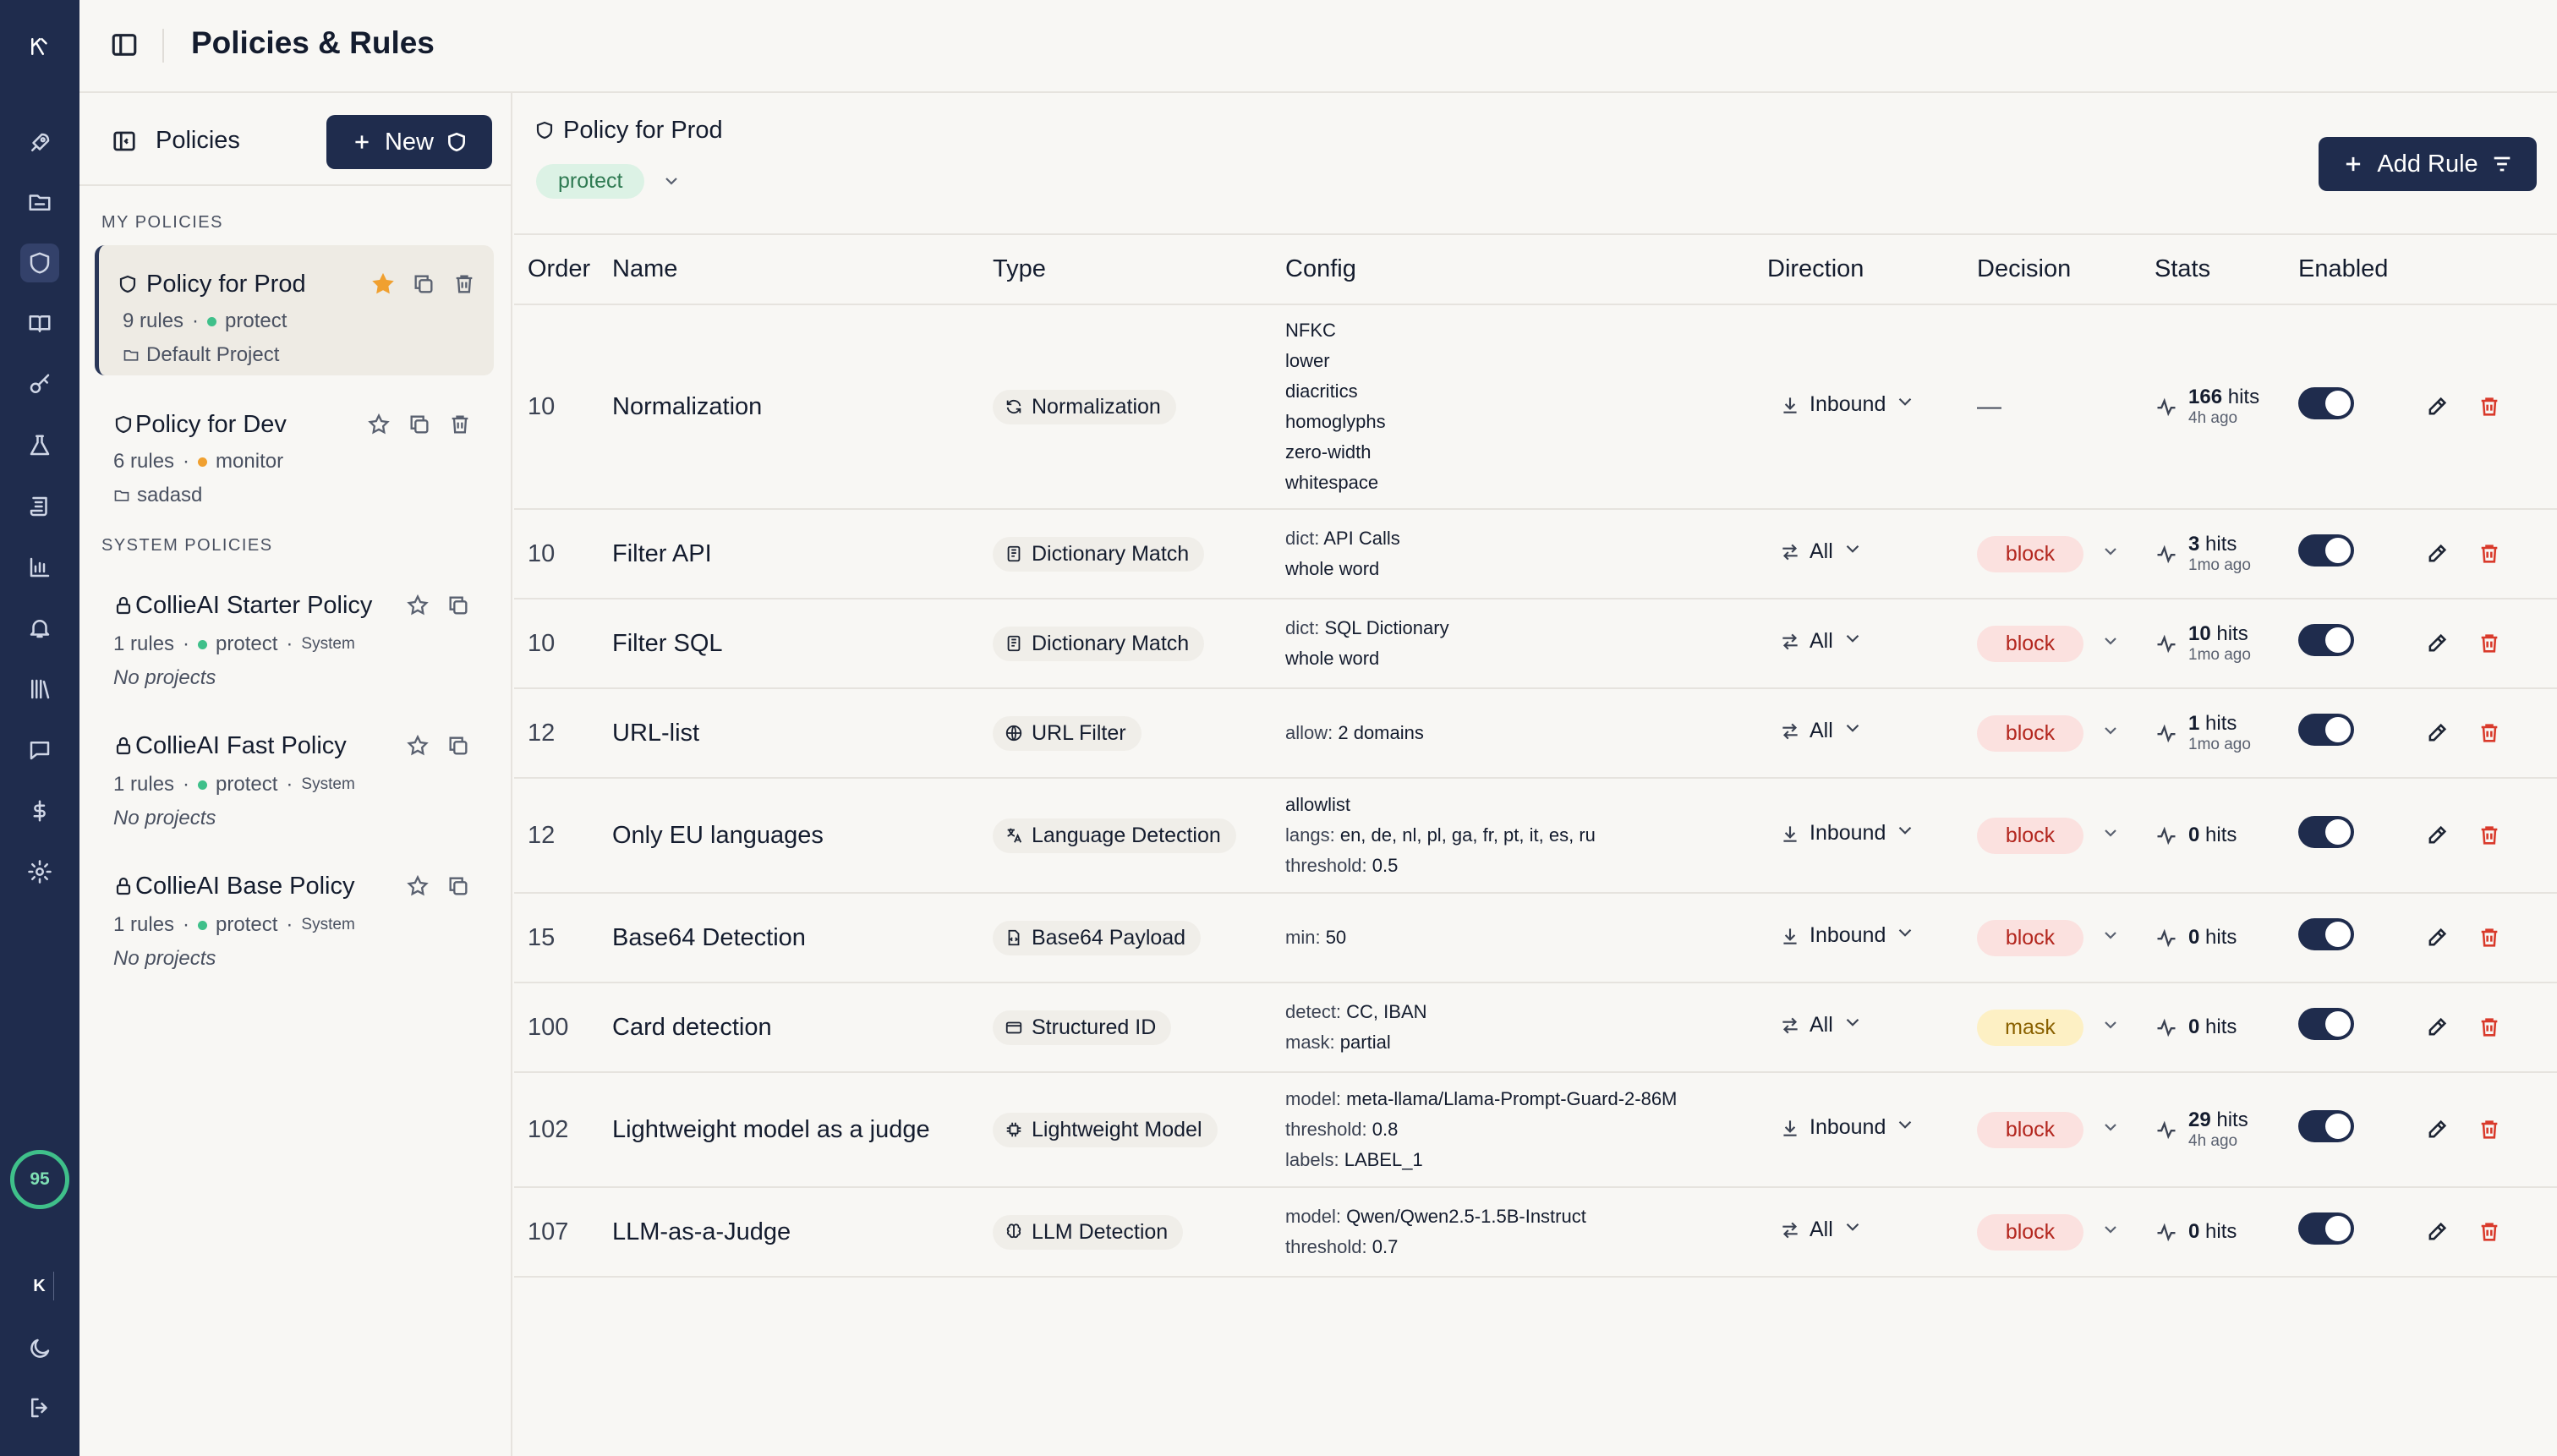  I want to click on col-name: Name, so click(802, 270).